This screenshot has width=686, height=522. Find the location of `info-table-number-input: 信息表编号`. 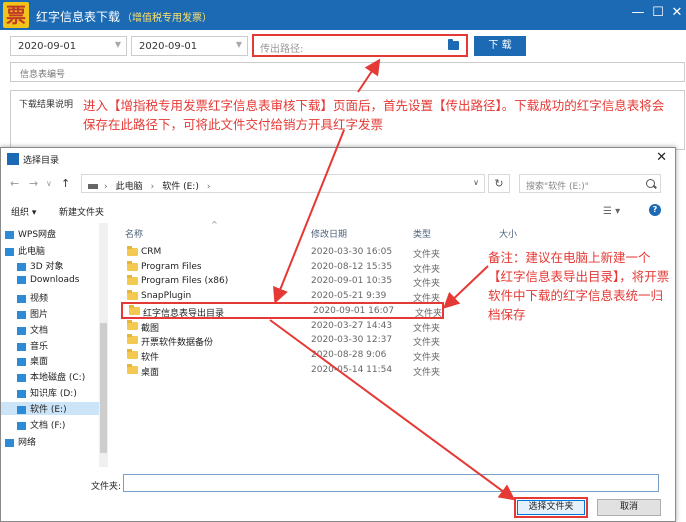

info-table-number-input: 信息表编号 is located at coordinates (347, 72).